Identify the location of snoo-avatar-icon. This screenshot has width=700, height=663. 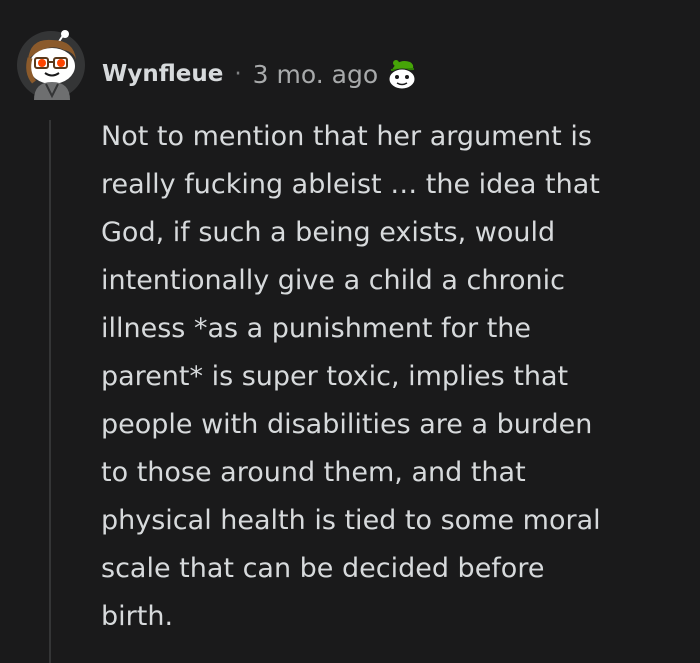
(51, 65).